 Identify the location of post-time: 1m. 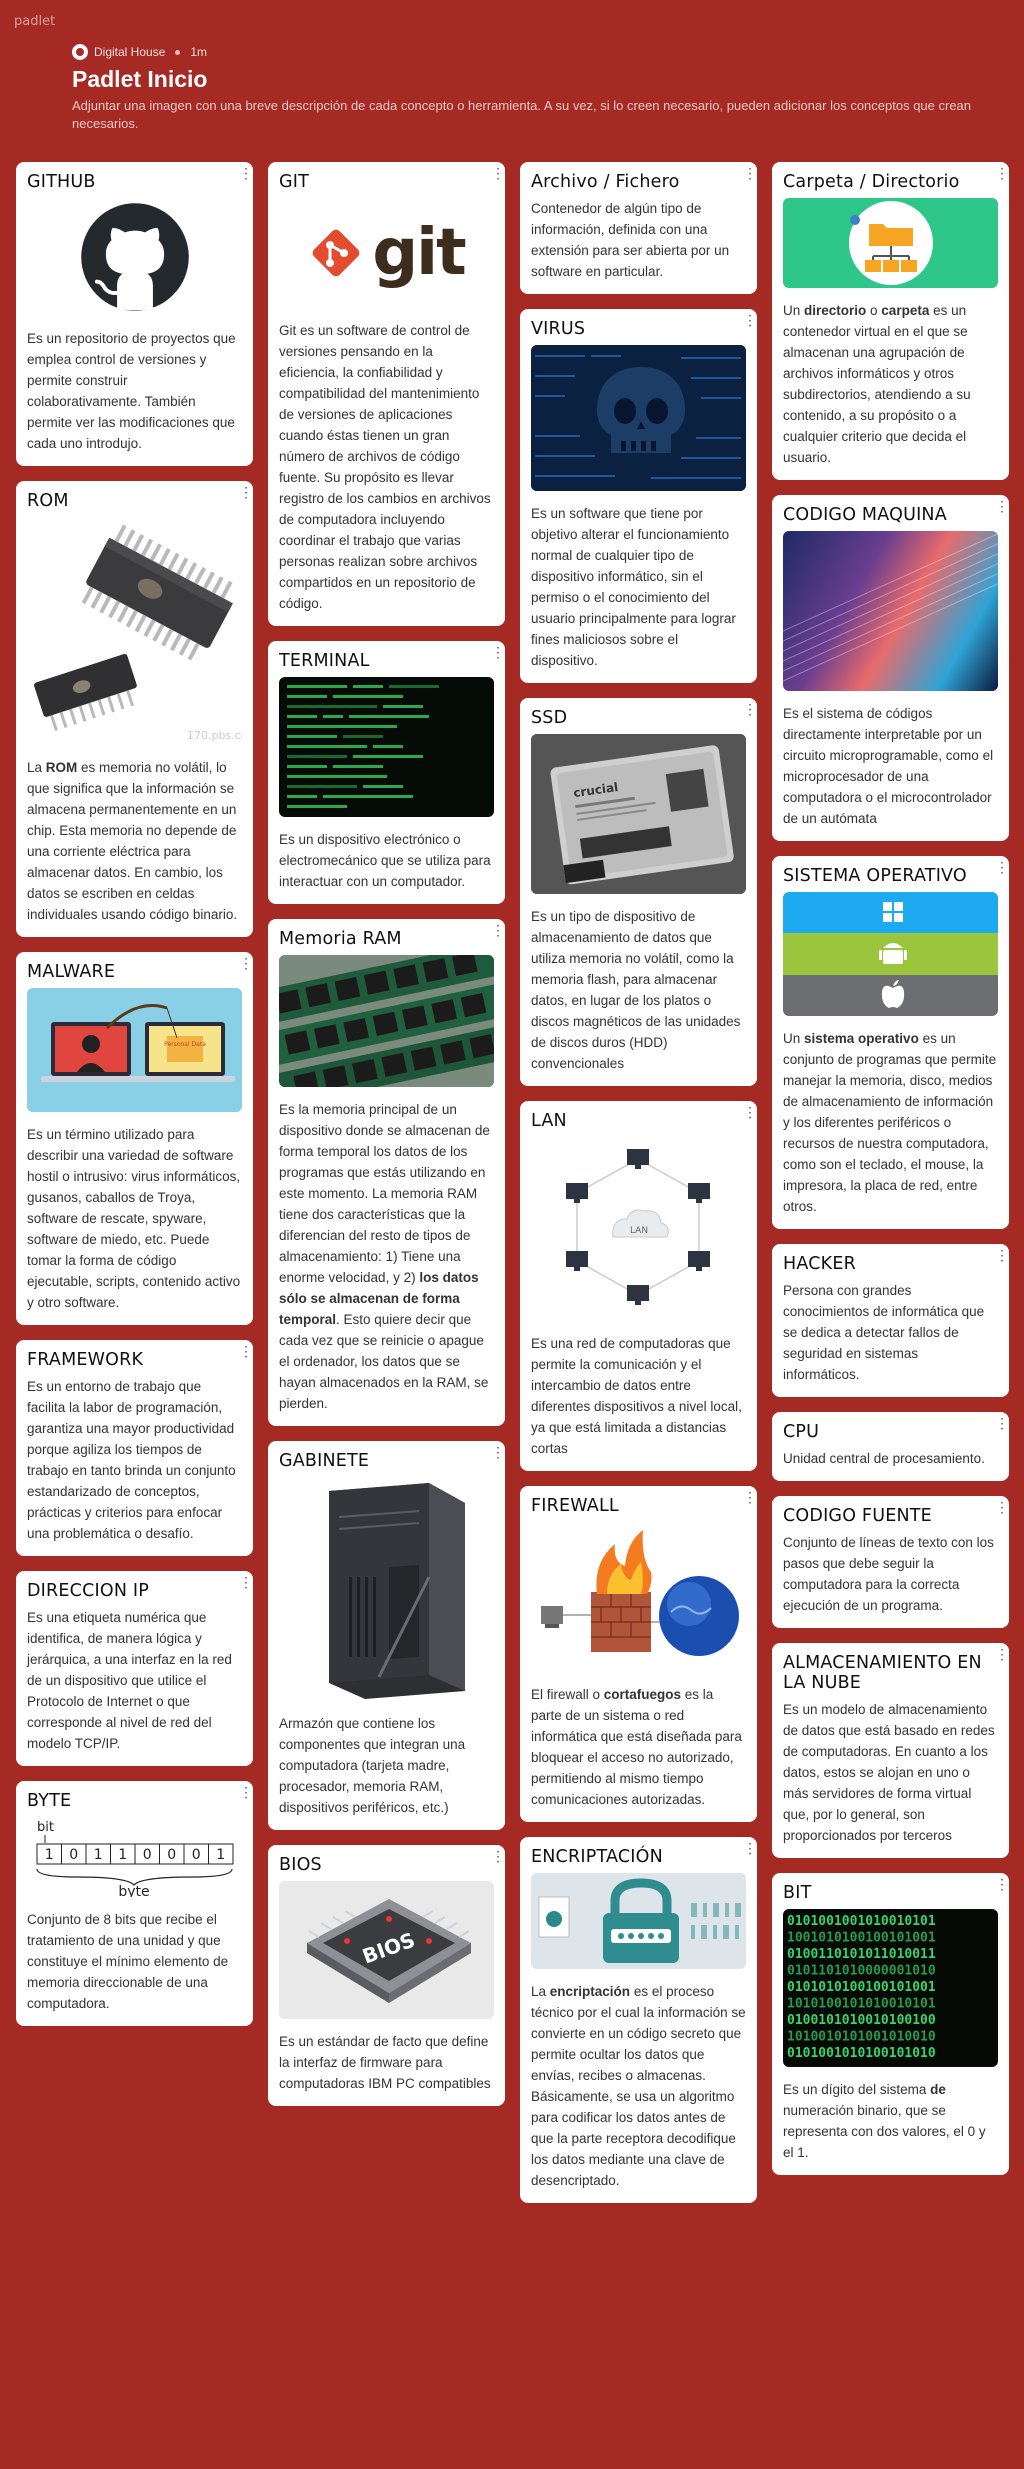
(199, 52).